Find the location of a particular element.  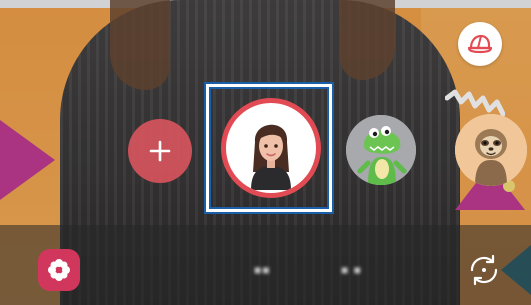

sloth-icon is located at coordinates (491, 150).